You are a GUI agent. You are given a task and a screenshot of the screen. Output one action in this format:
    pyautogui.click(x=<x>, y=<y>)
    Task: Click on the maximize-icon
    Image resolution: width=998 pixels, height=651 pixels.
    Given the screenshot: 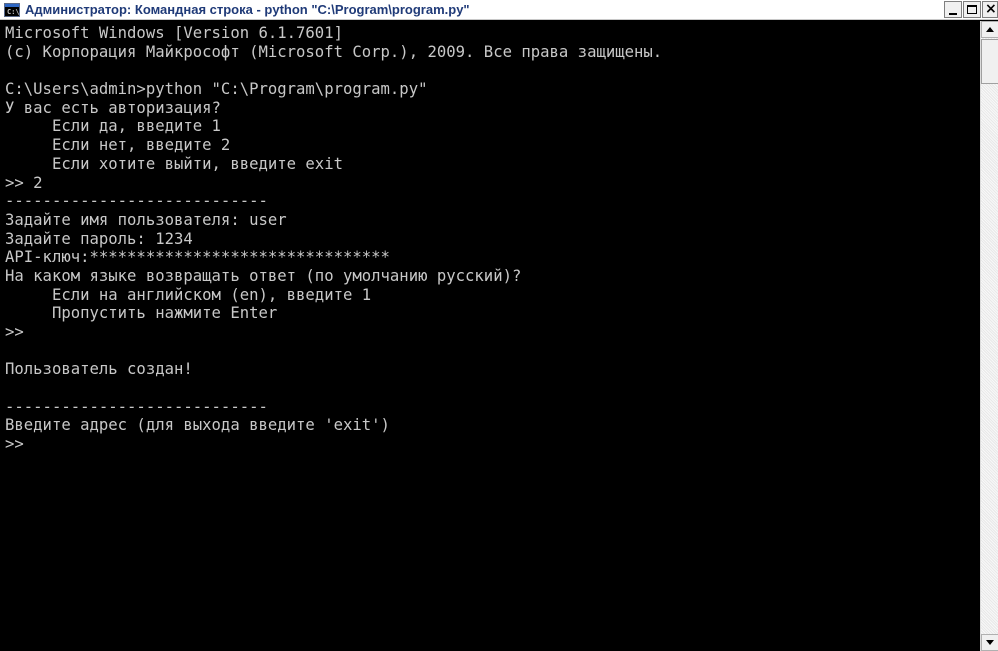 What is the action you would take?
    pyautogui.click(x=972, y=9)
    